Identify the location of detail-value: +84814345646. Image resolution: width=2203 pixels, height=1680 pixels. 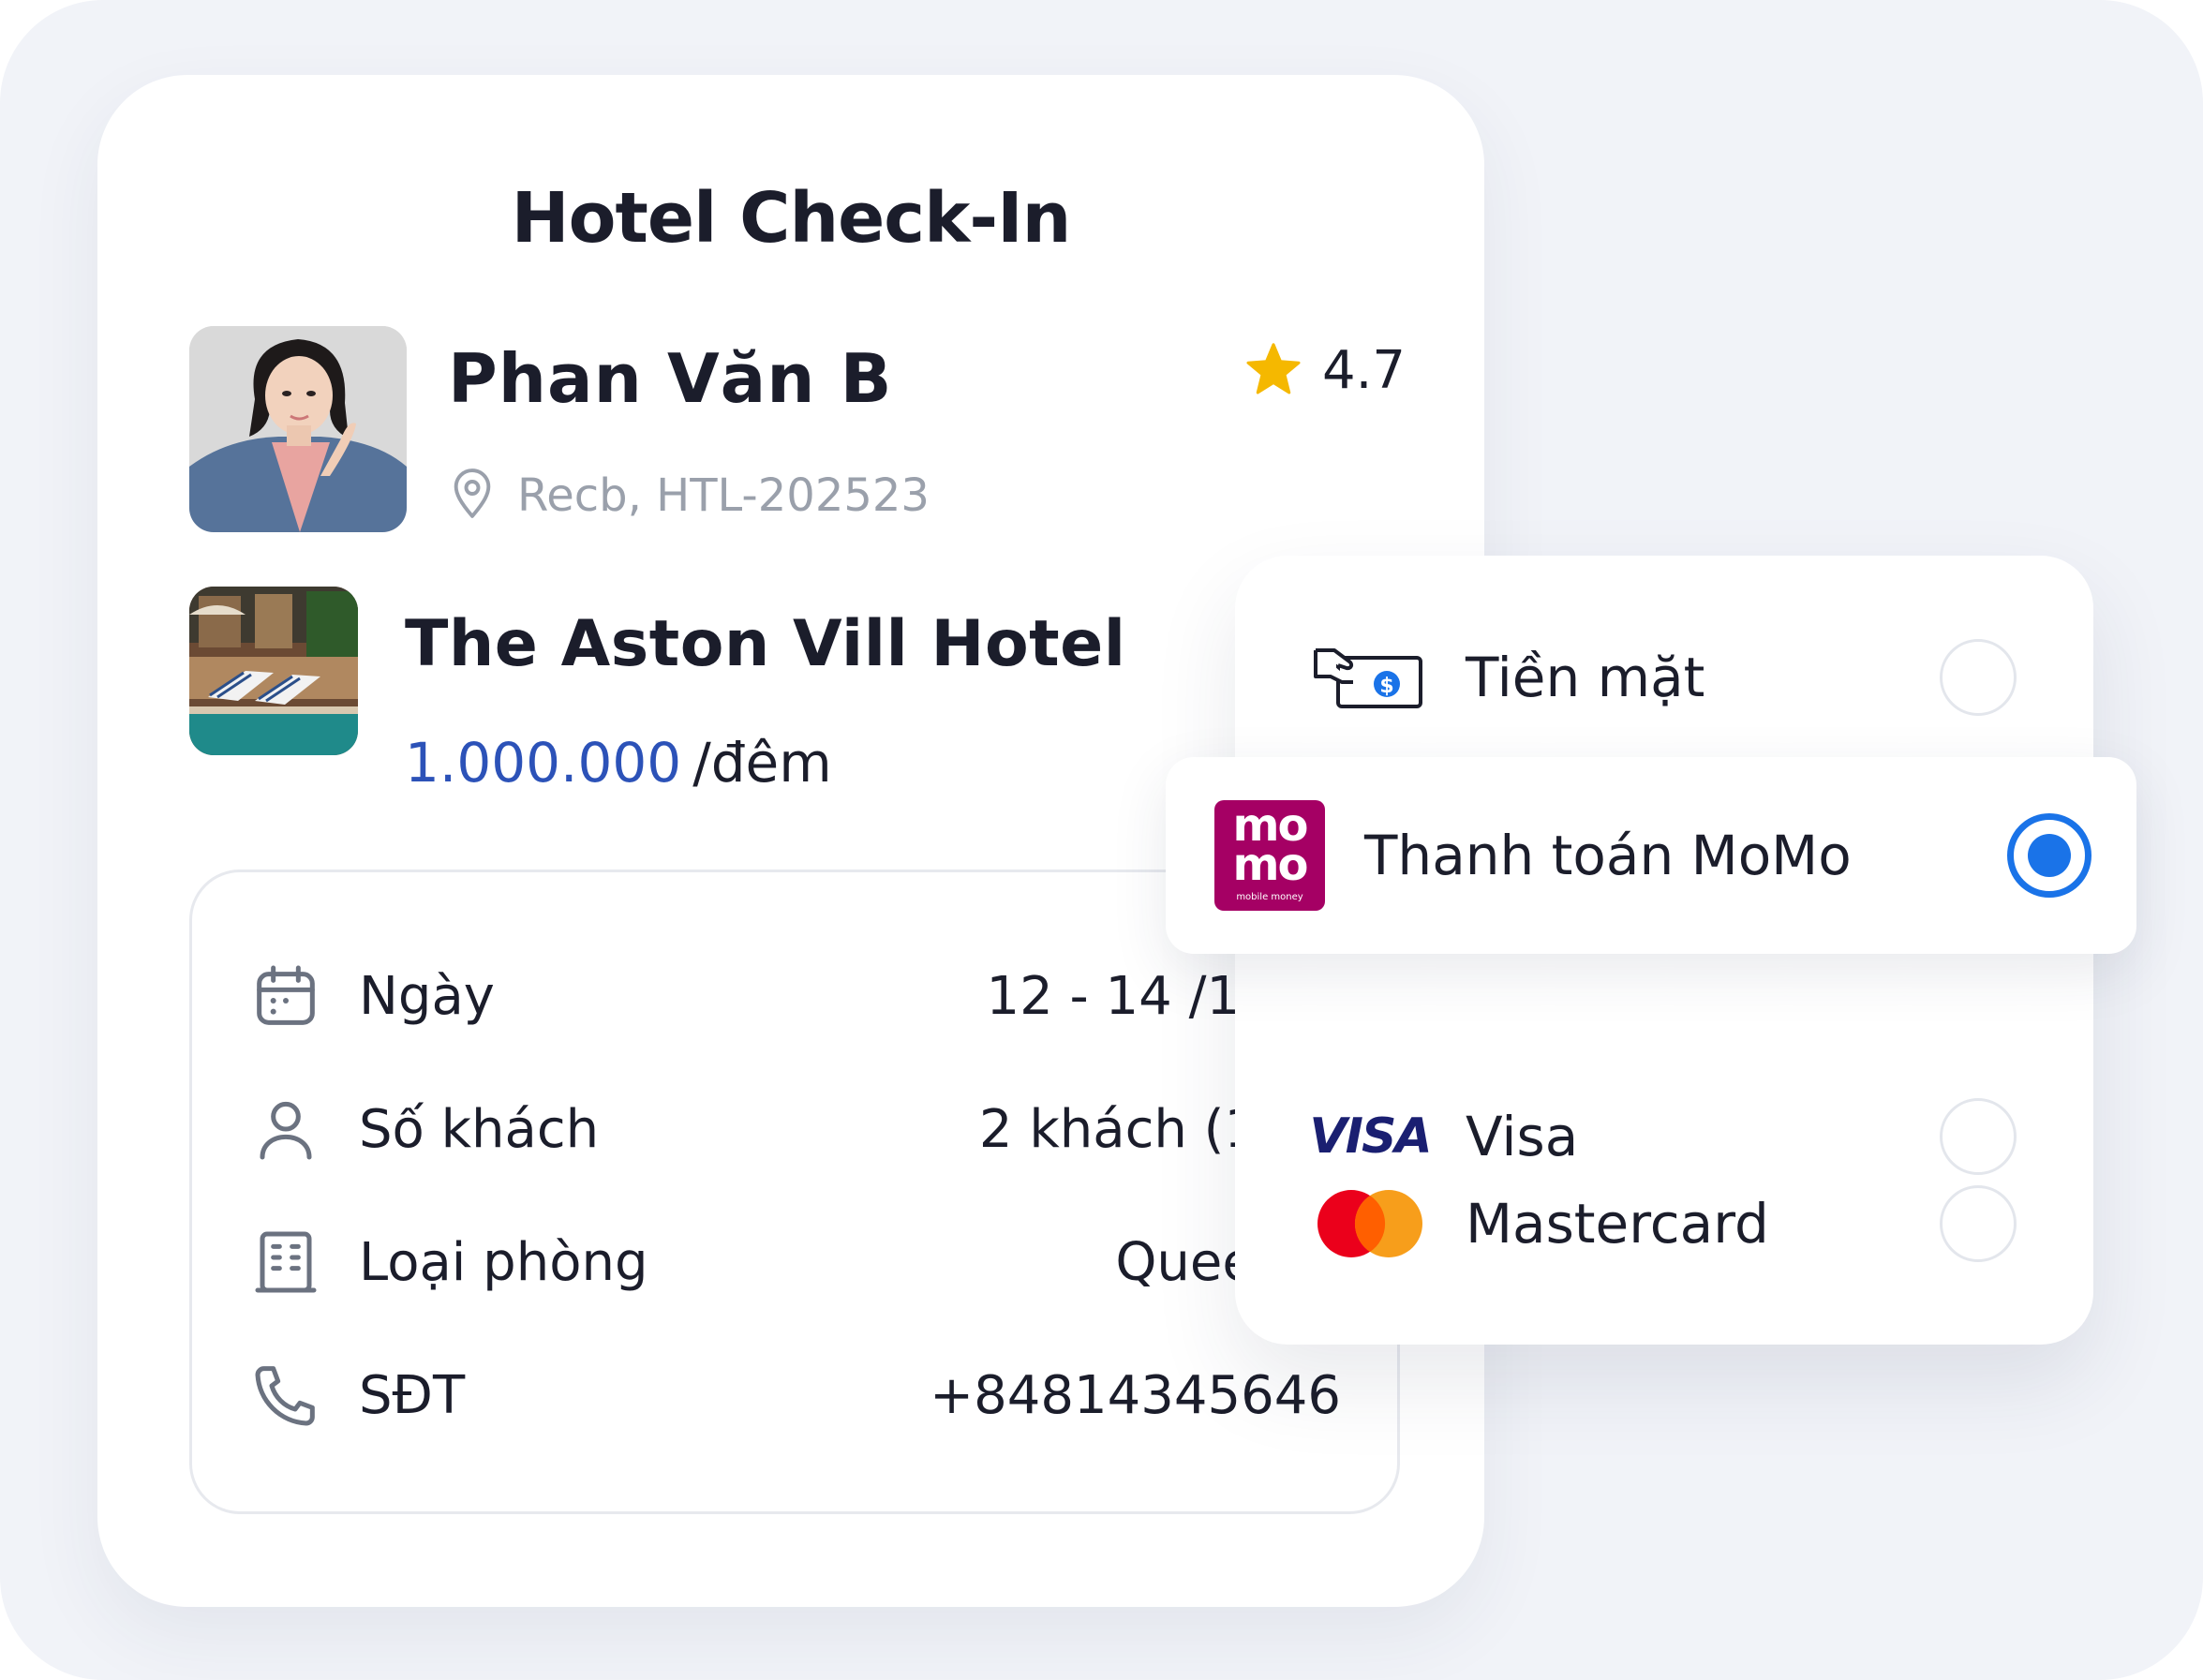
(1135, 1395).